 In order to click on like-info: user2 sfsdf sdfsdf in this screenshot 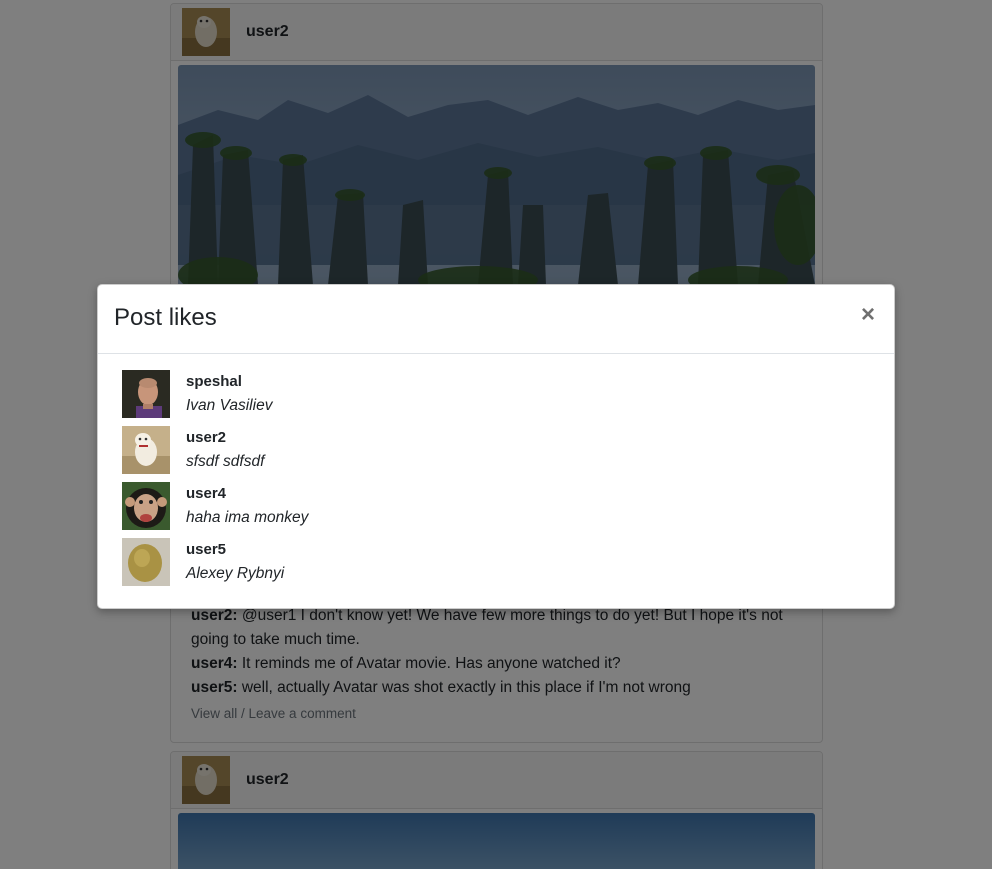, I will do `click(225, 454)`.